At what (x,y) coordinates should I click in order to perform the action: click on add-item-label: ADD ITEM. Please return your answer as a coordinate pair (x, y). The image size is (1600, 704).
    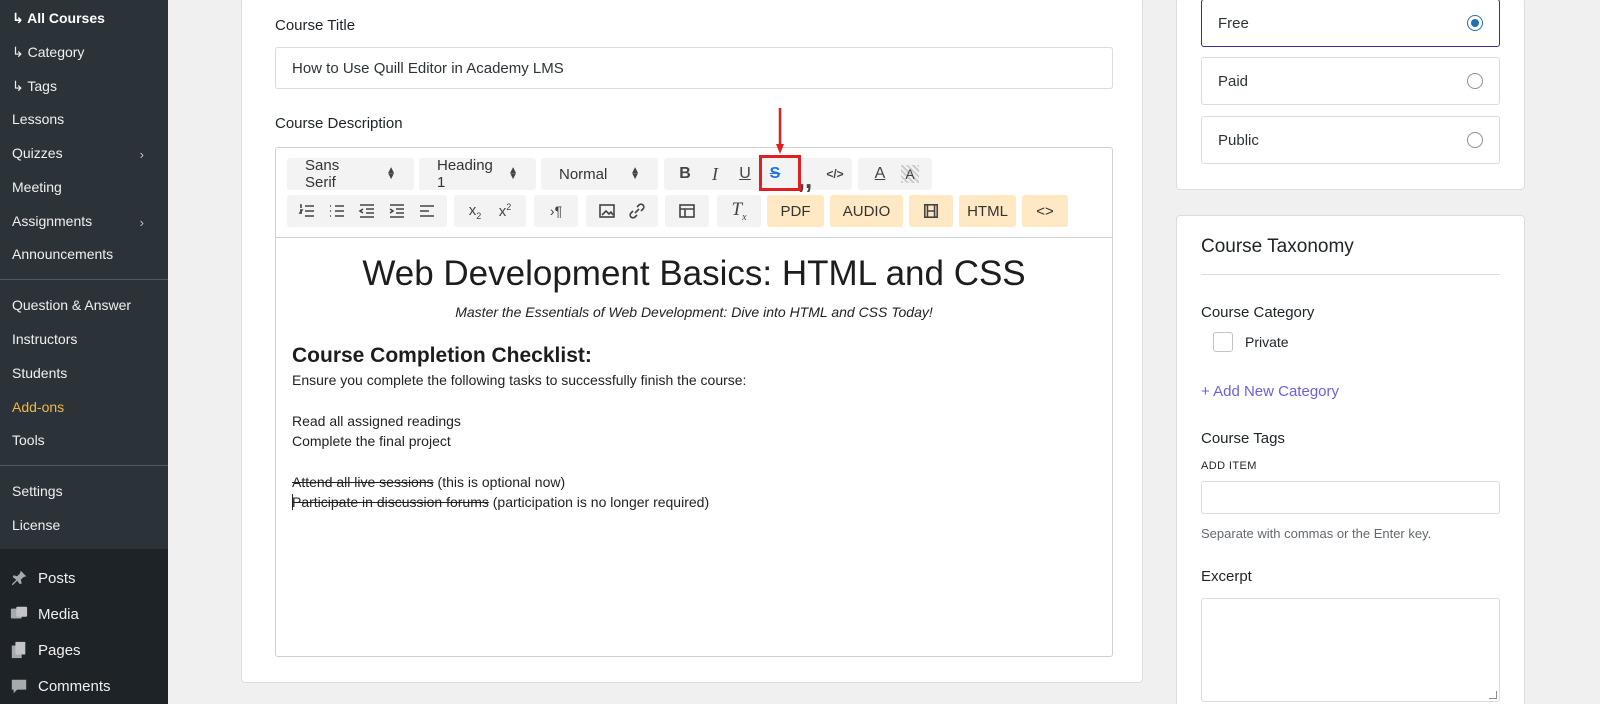
    Looking at the image, I should click on (1229, 466).